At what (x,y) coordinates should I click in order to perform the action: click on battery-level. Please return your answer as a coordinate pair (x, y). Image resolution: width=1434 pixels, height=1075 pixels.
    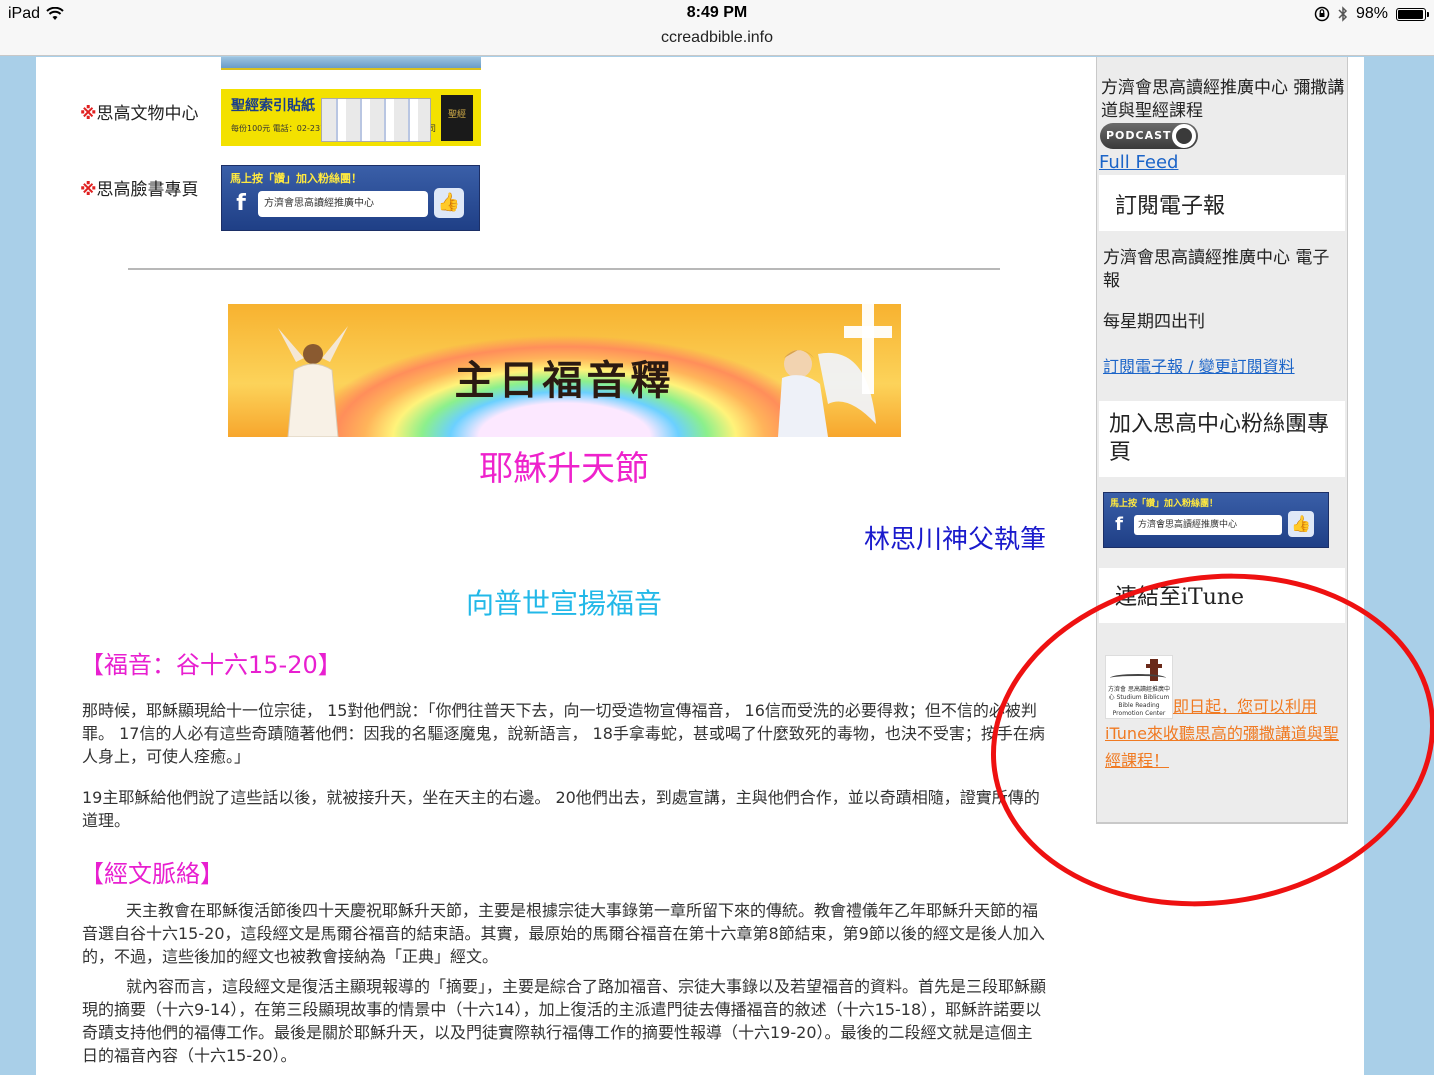
    Looking at the image, I should click on (1411, 14).